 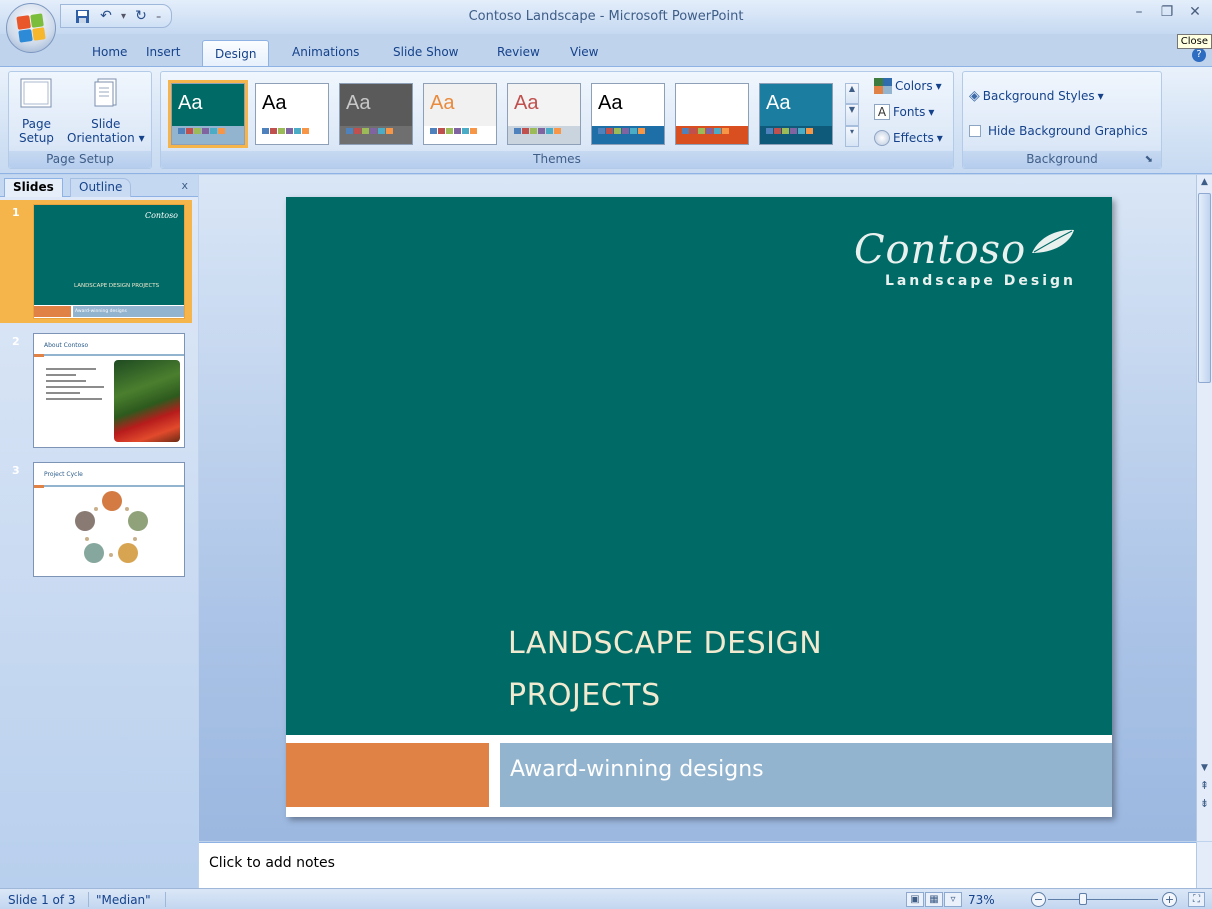 What do you see at coordinates (1204, 785) in the screenshot?
I see `previous-slide-icon: ⇞` at bounding box center [1204, 785].